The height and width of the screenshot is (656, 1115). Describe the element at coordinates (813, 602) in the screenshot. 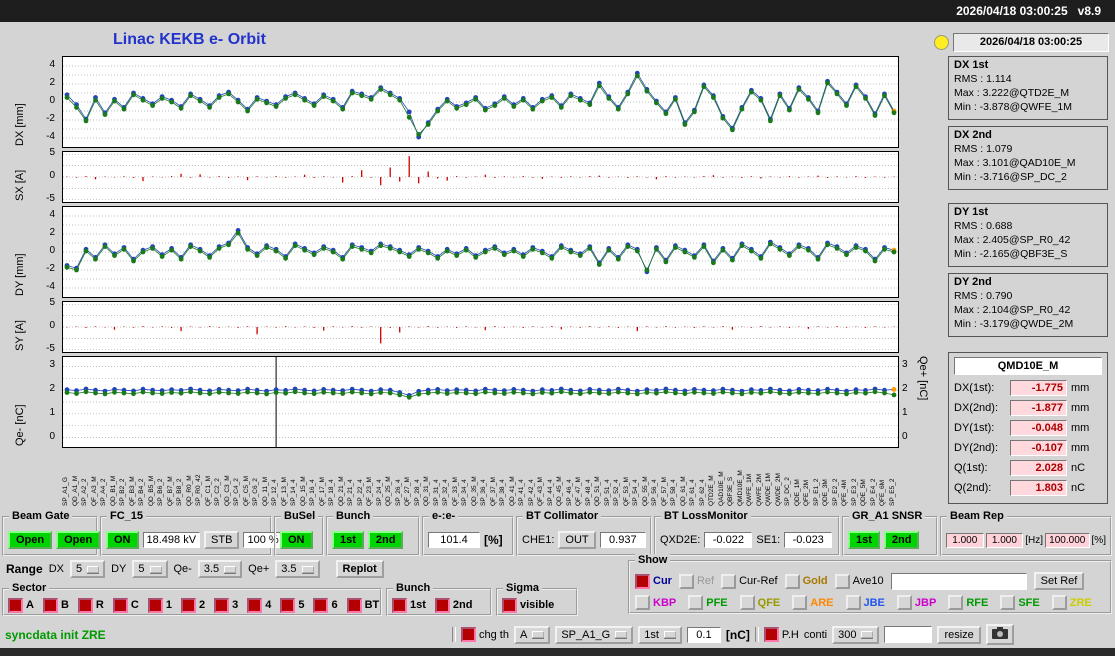

I see `show-are-item: ARE` at that location.